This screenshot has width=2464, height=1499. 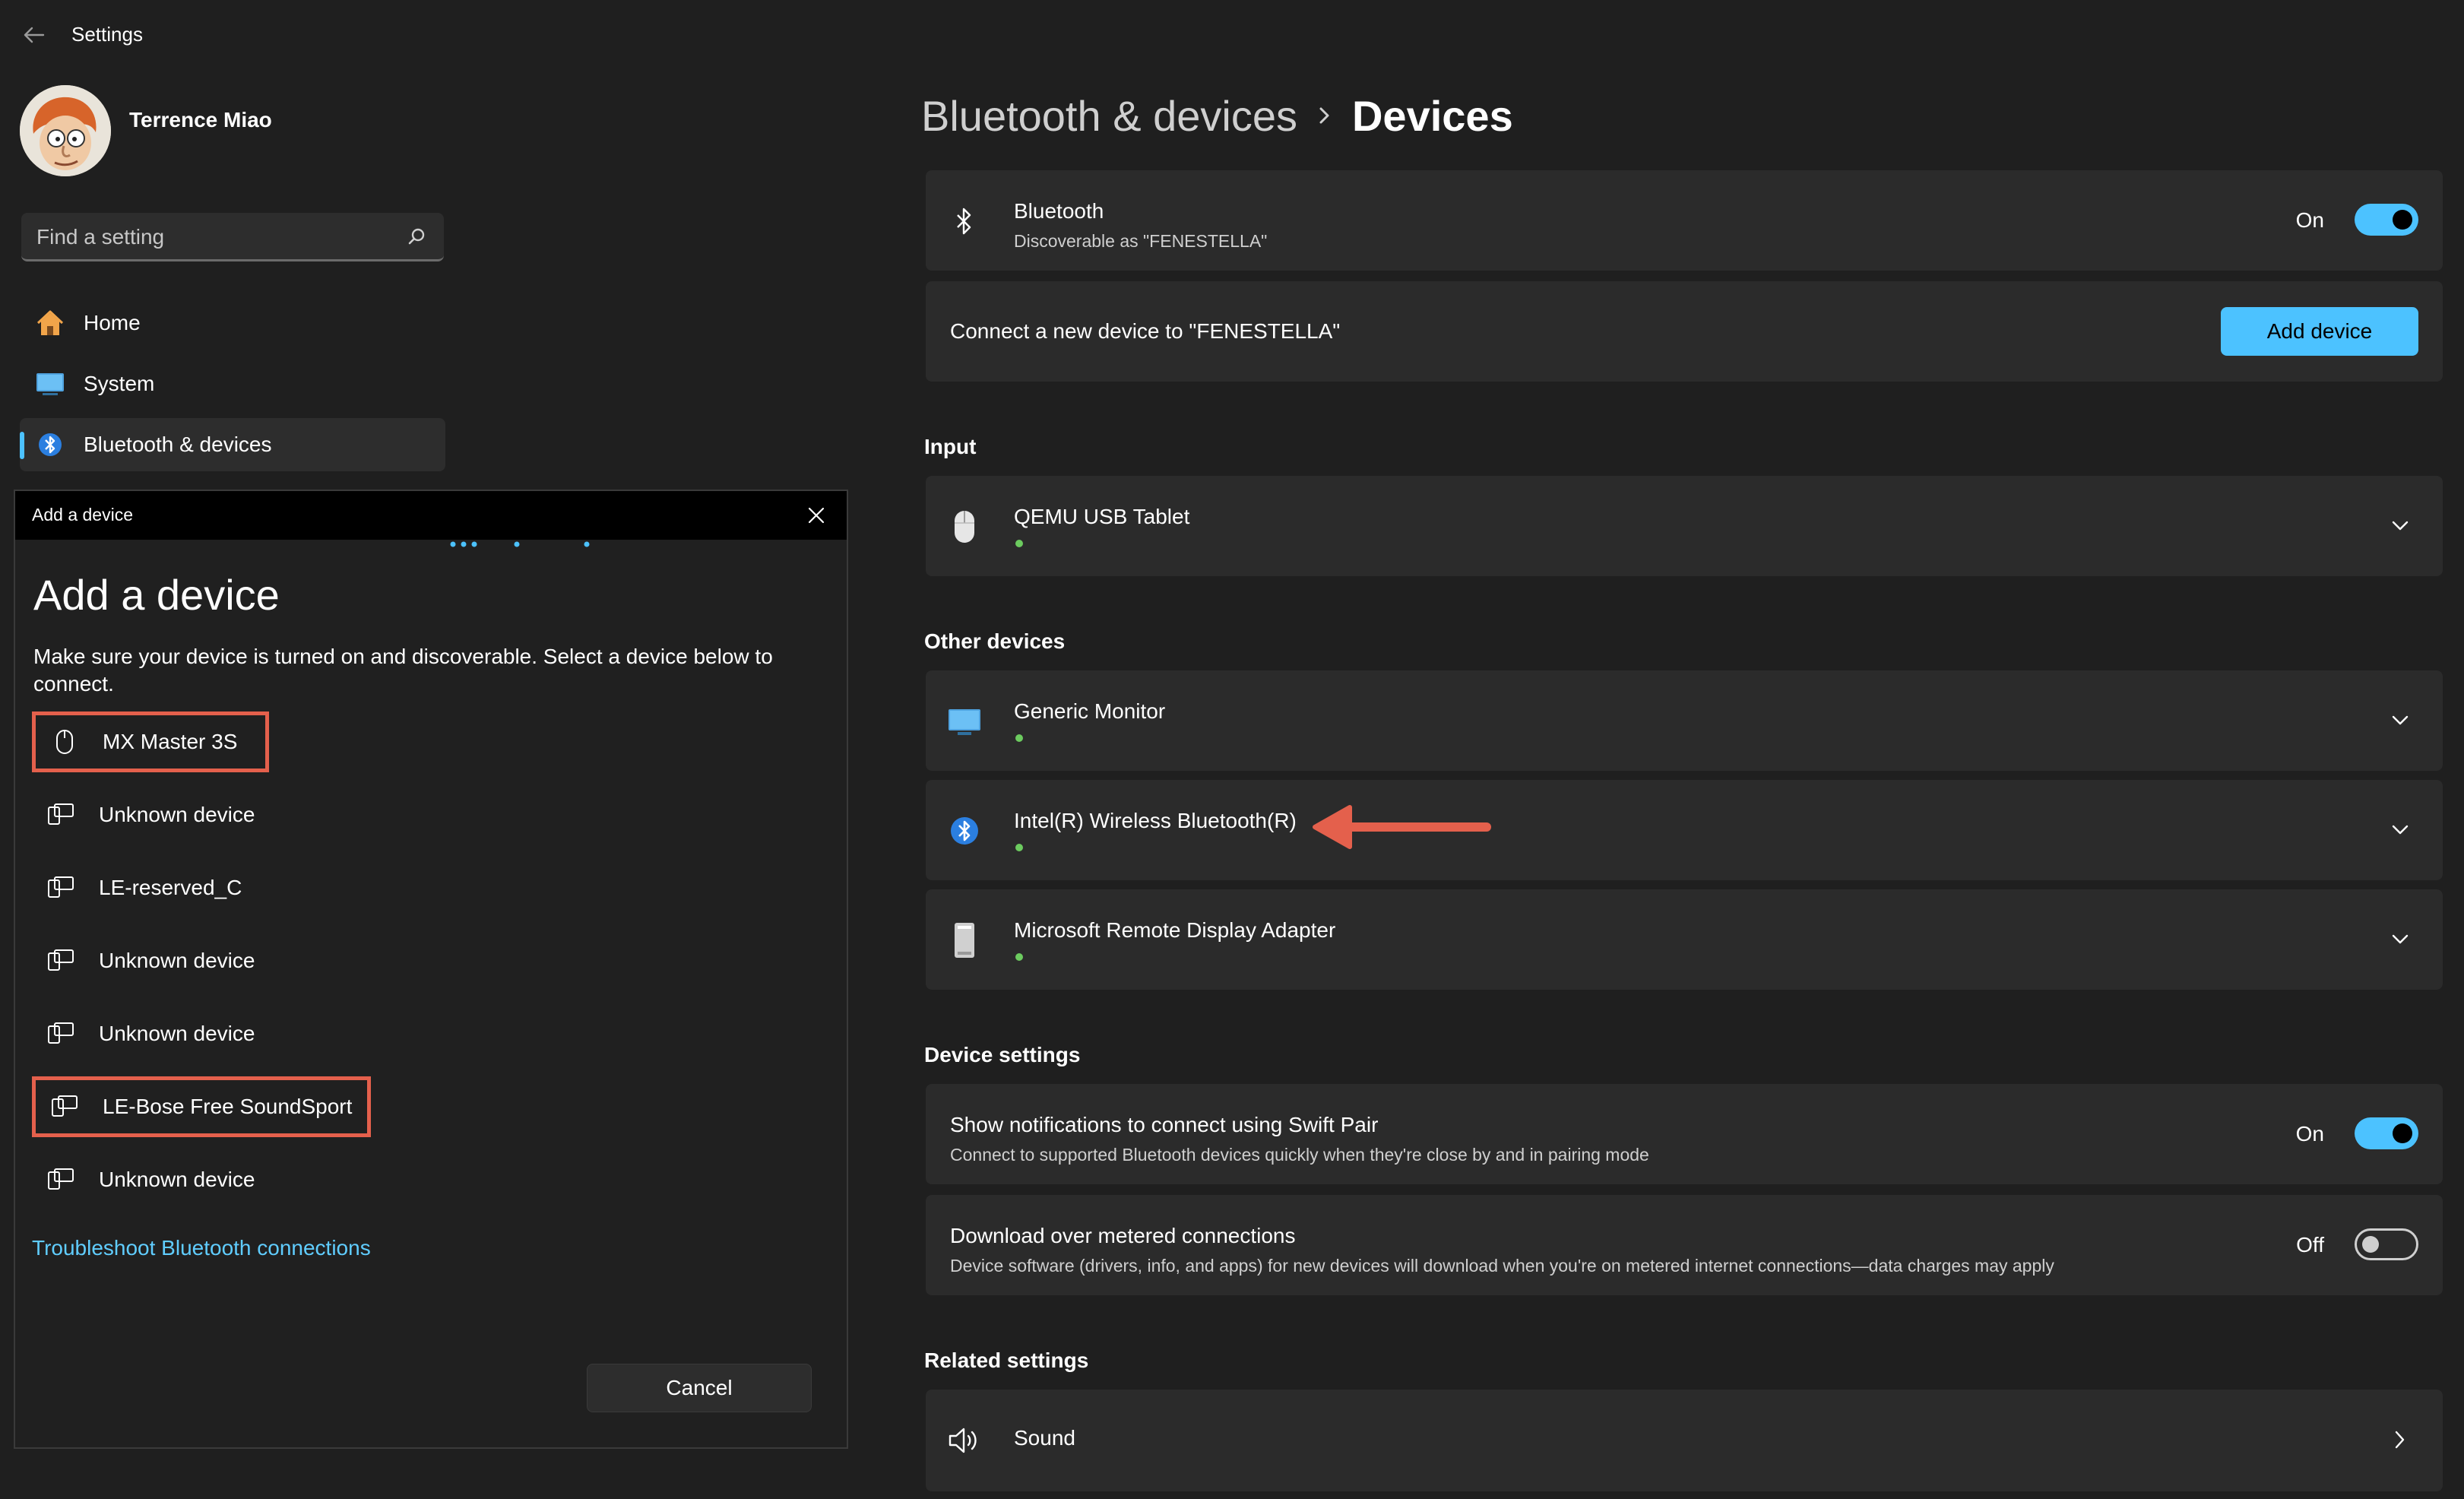 What do you see at coordinates (1102, 517) in the screenshot?
I see `device-name: QEMU USB Tablet` at bounding box center [1102, 517].